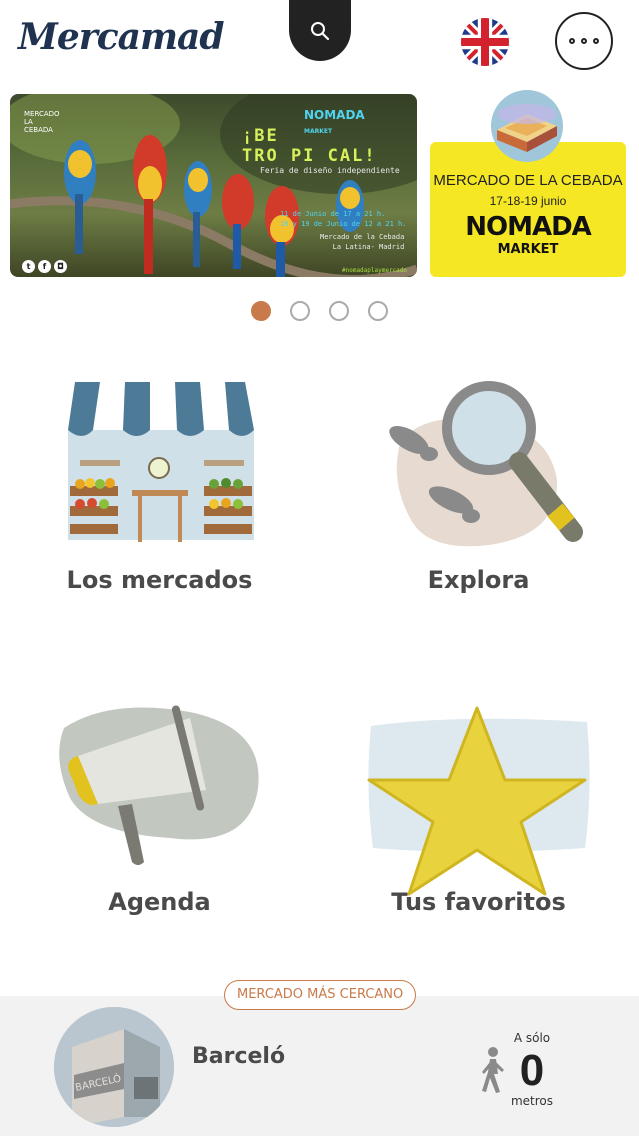 The image size is (639, 1136). I want to click on logo-text: Mercamad, so click(121, 37).